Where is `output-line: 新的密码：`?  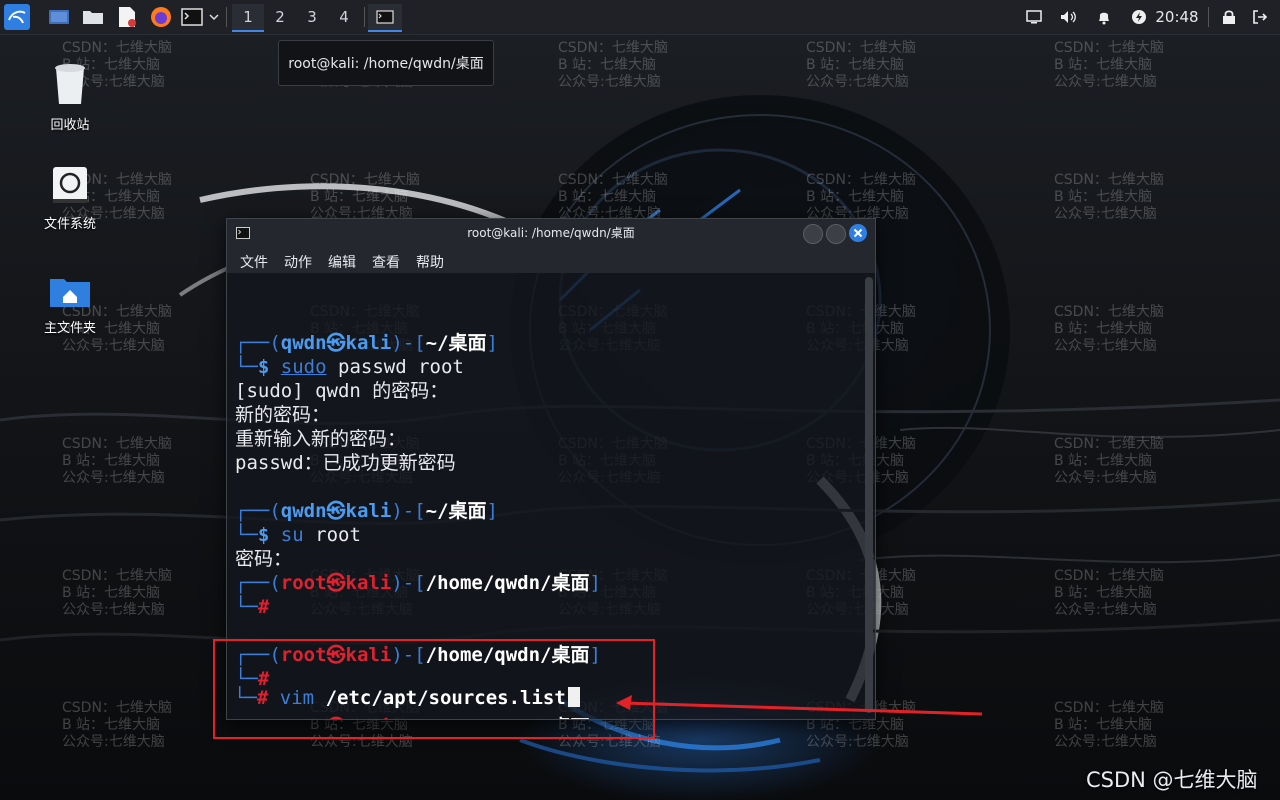 output-line: 新的密码： is located at coordinates (283, 415).